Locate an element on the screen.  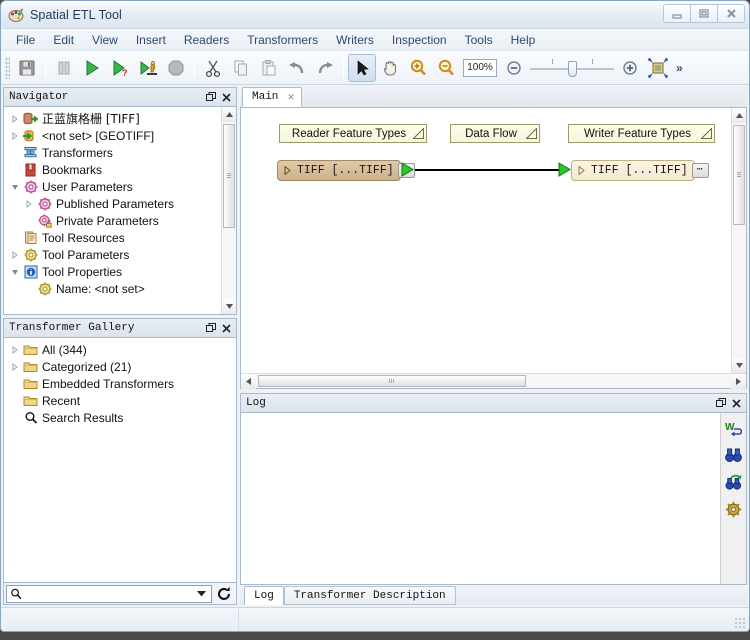
search-input is located at coordinates (111, 593).